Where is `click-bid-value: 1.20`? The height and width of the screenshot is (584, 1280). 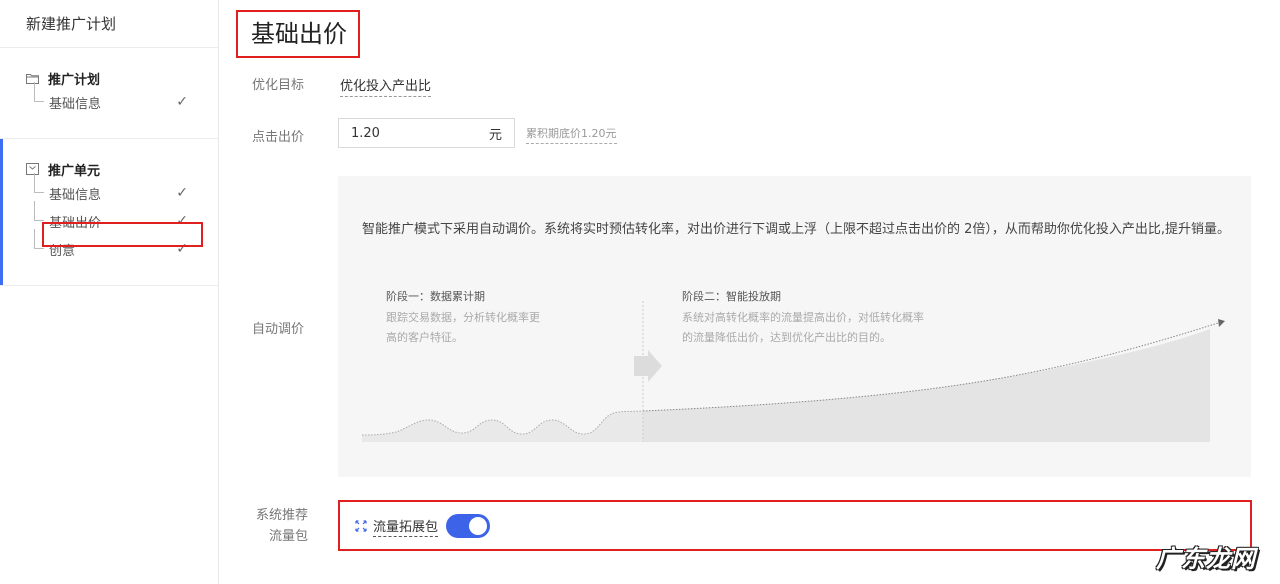 click-bid-value: 1.20 is located at coordinates (365, 133).